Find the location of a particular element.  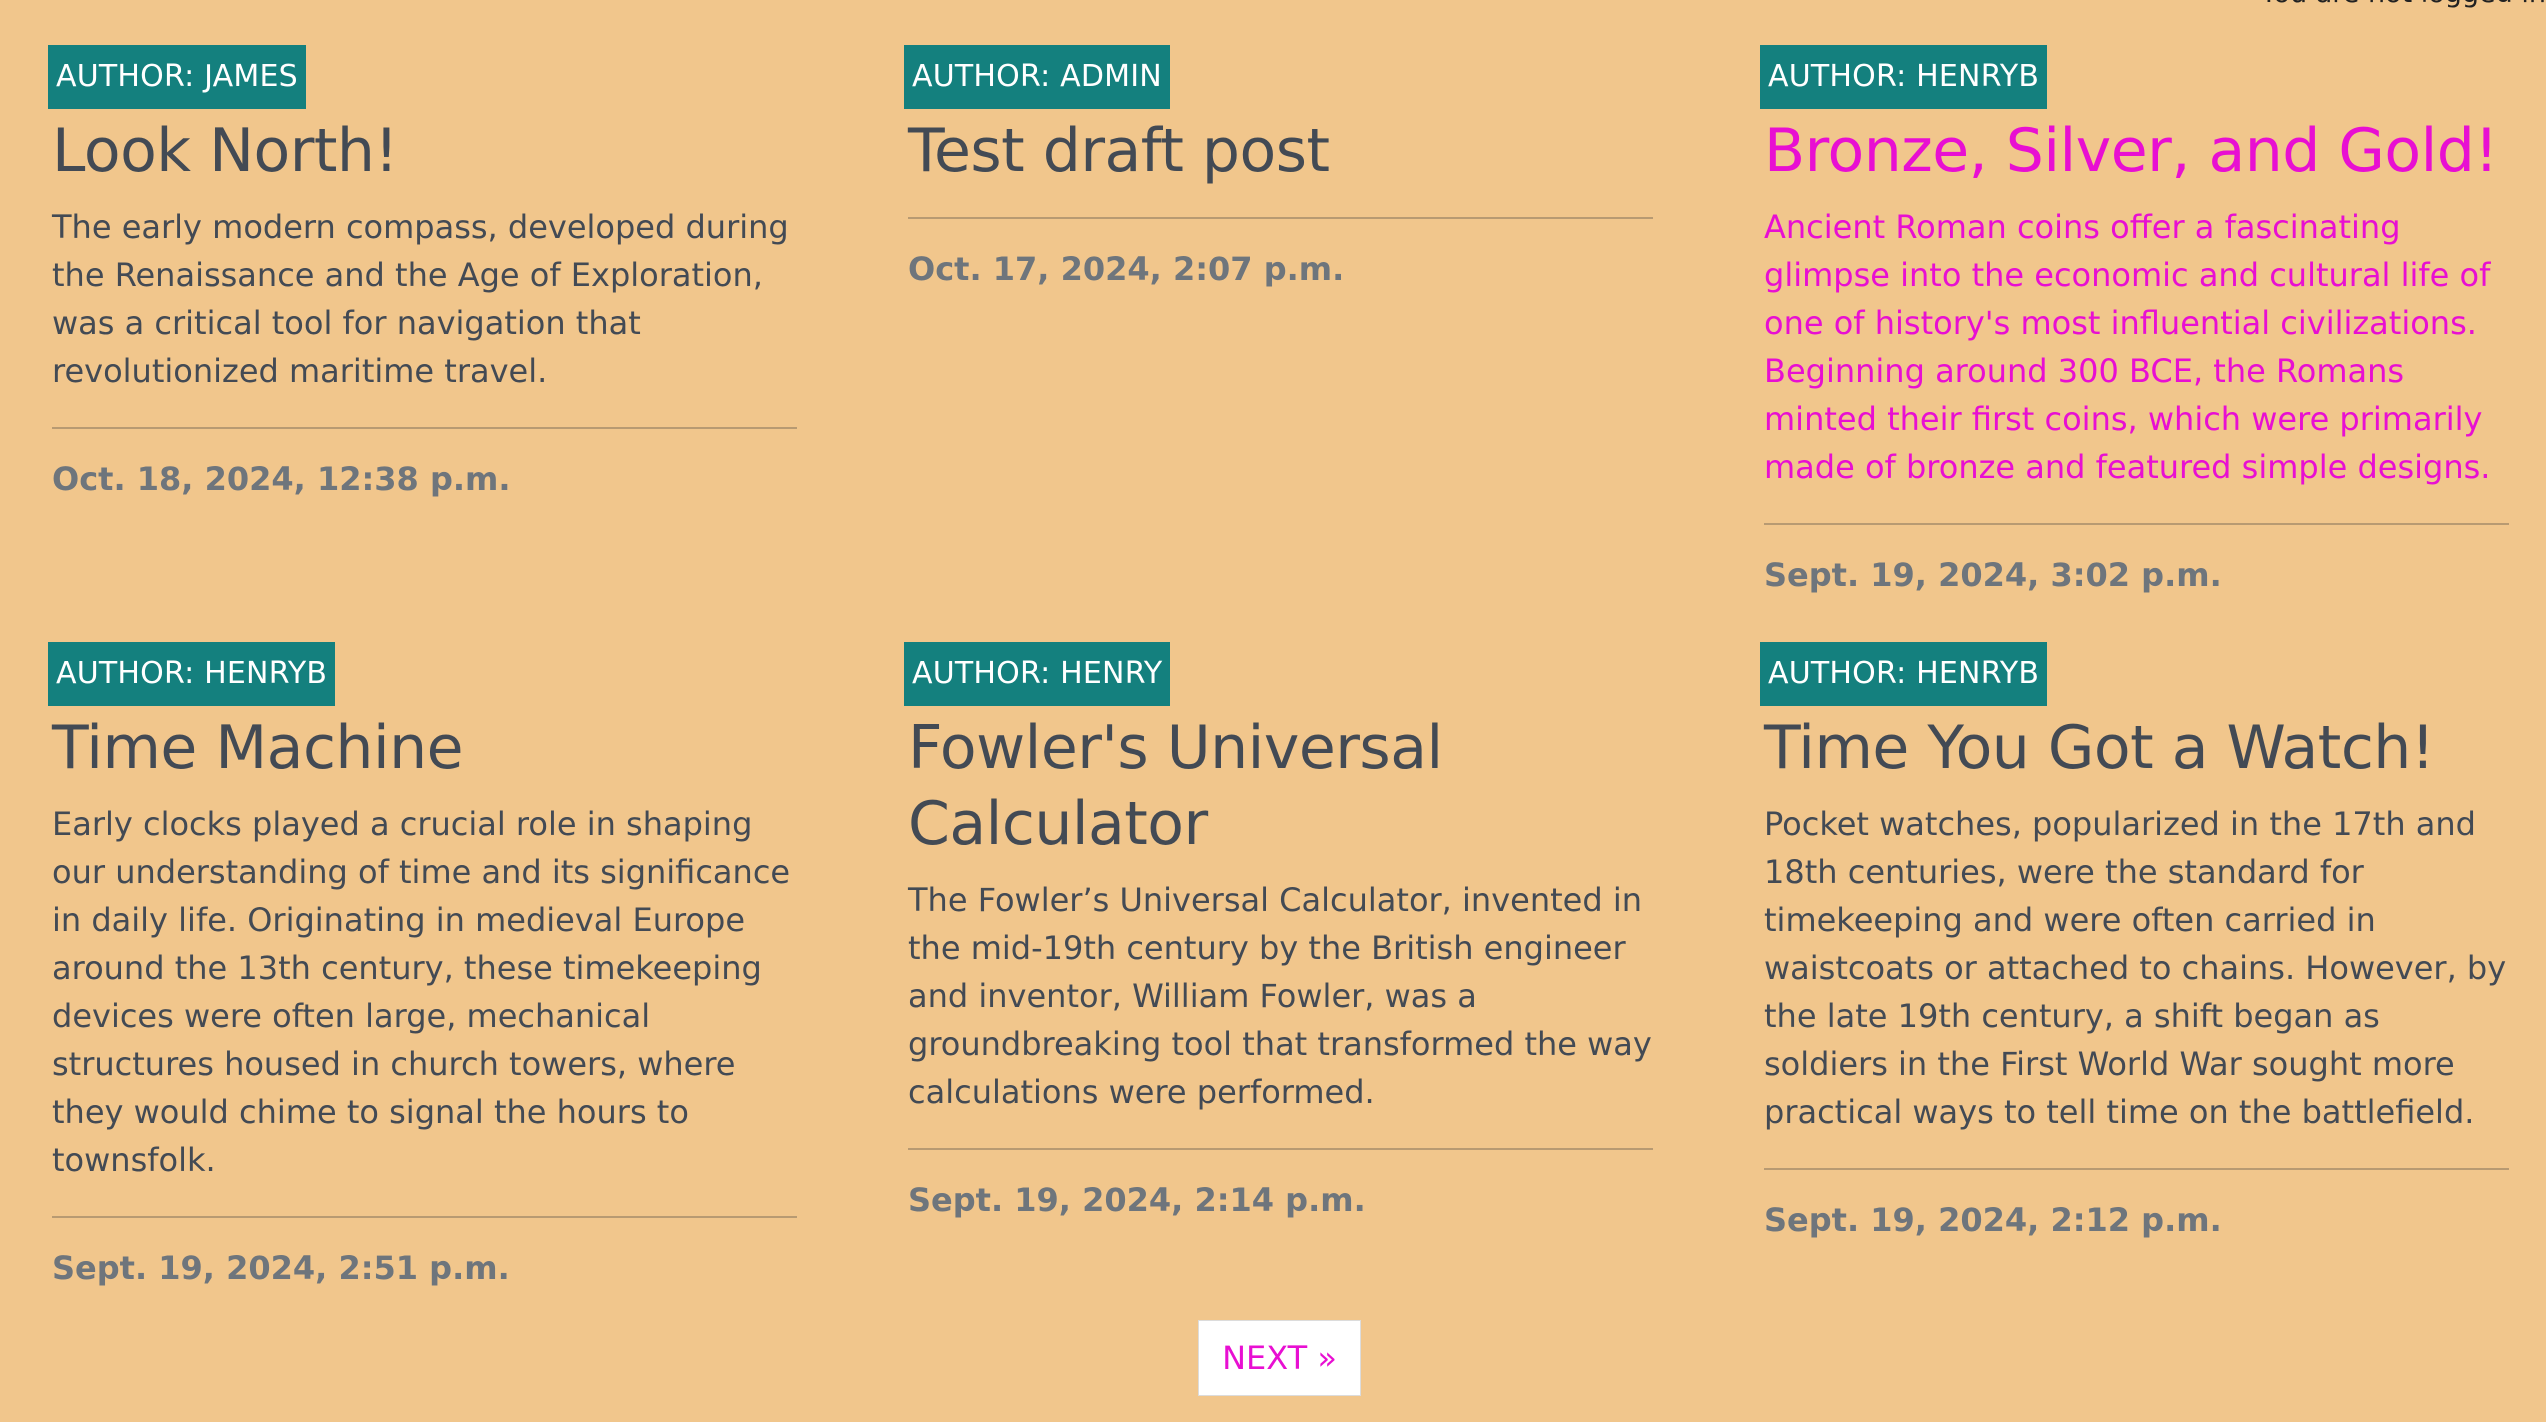

post-title-link: Time Machine is located at coordinates (424, 748).